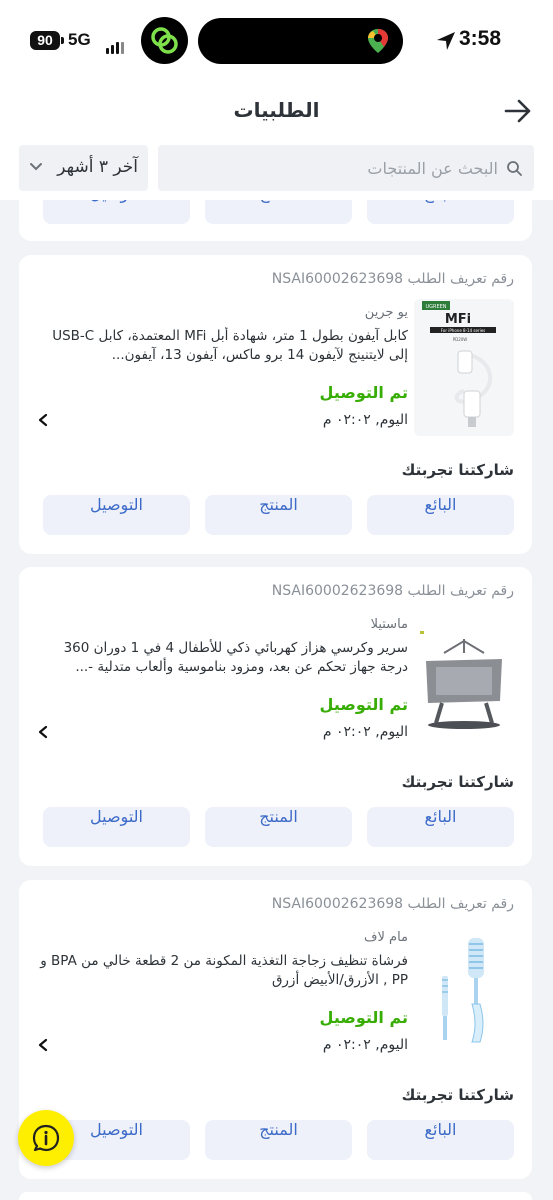 The width and height of the screenshot is (553, 1200). I want to click on status-bar: 90 5G 3:58, so click(276, 42).